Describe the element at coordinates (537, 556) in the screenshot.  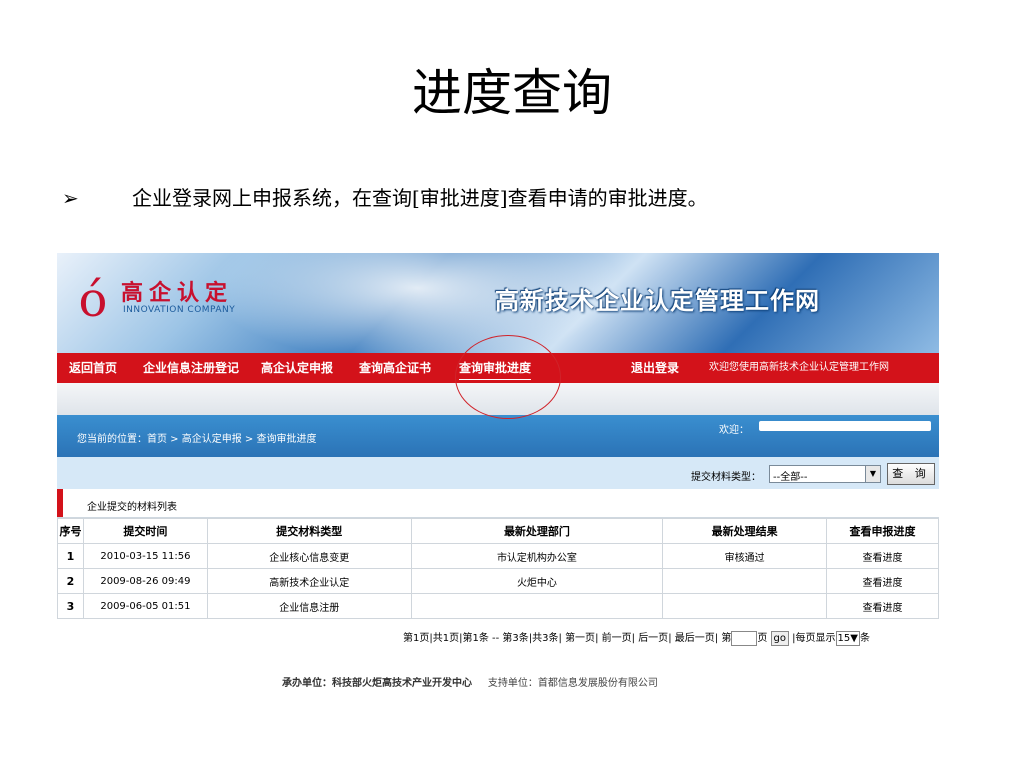
I see `cell-latest-dept: 市认定机构办公室` at that location.